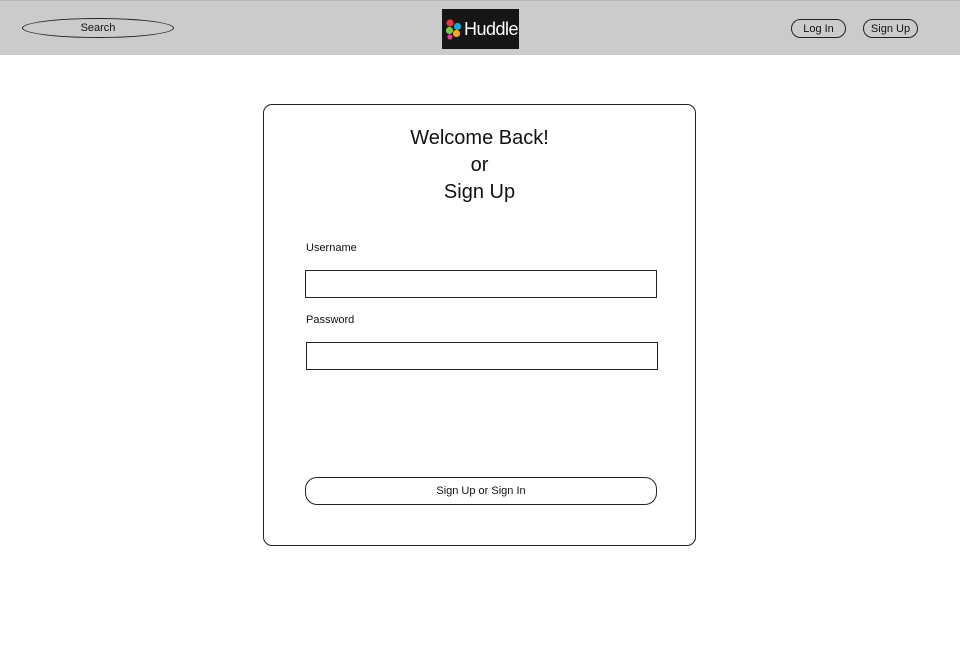 The width and height of the screenshot is (960, 650). I want to click on huddle-logo: Huddle, so click(480, 29).